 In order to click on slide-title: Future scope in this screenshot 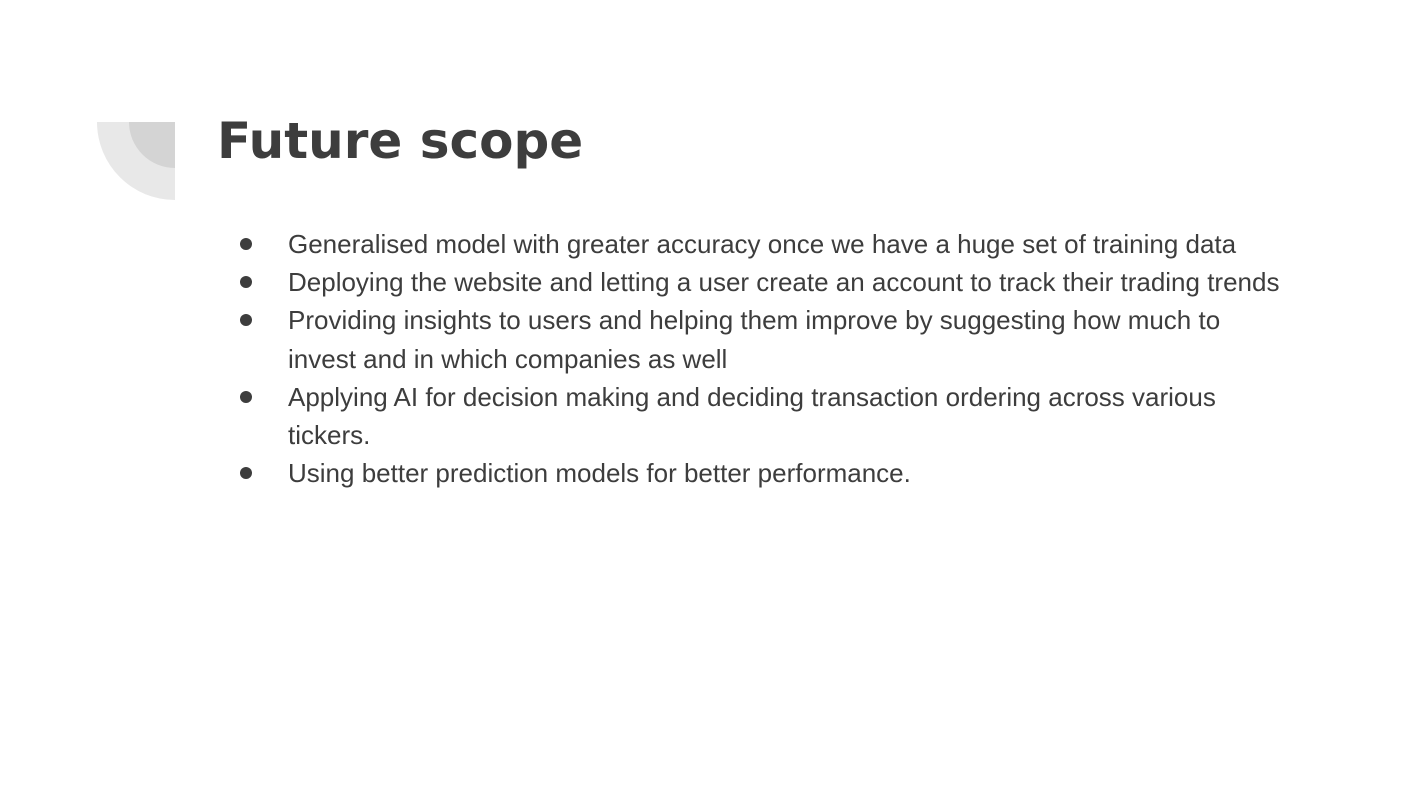, I will do `click(400, 141)`.